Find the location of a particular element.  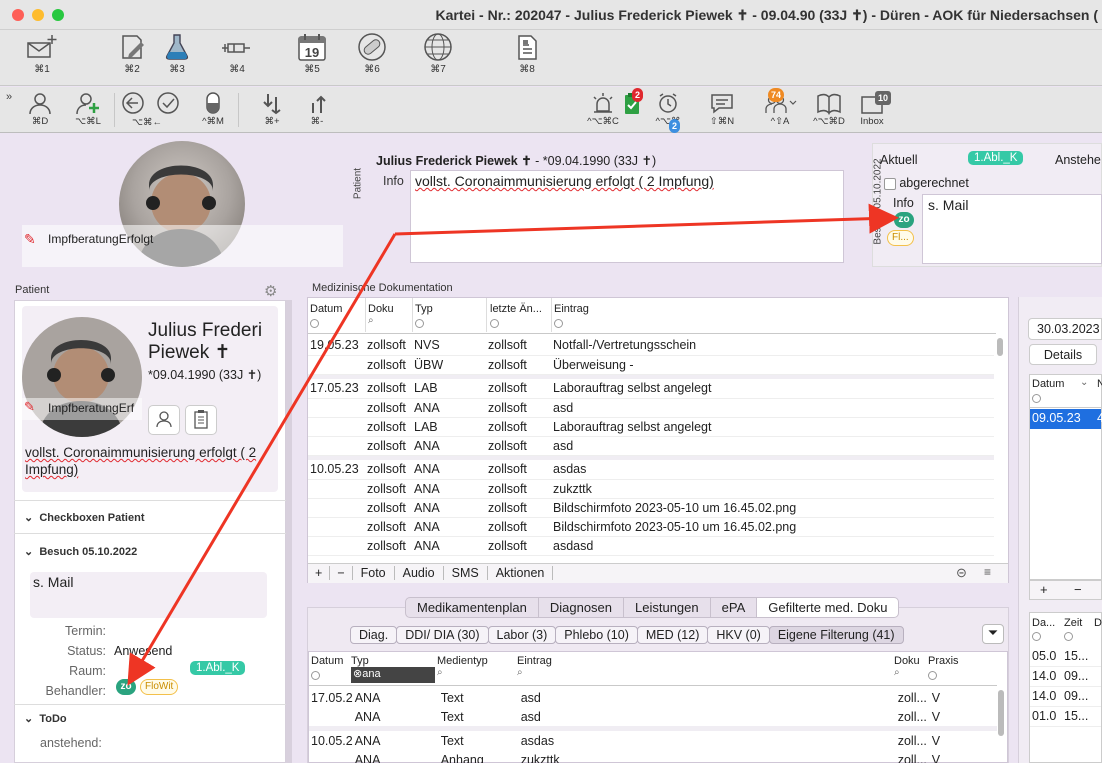

filter-chip-1: DDI/ DIA (30) is located at coordinates (442, 635).